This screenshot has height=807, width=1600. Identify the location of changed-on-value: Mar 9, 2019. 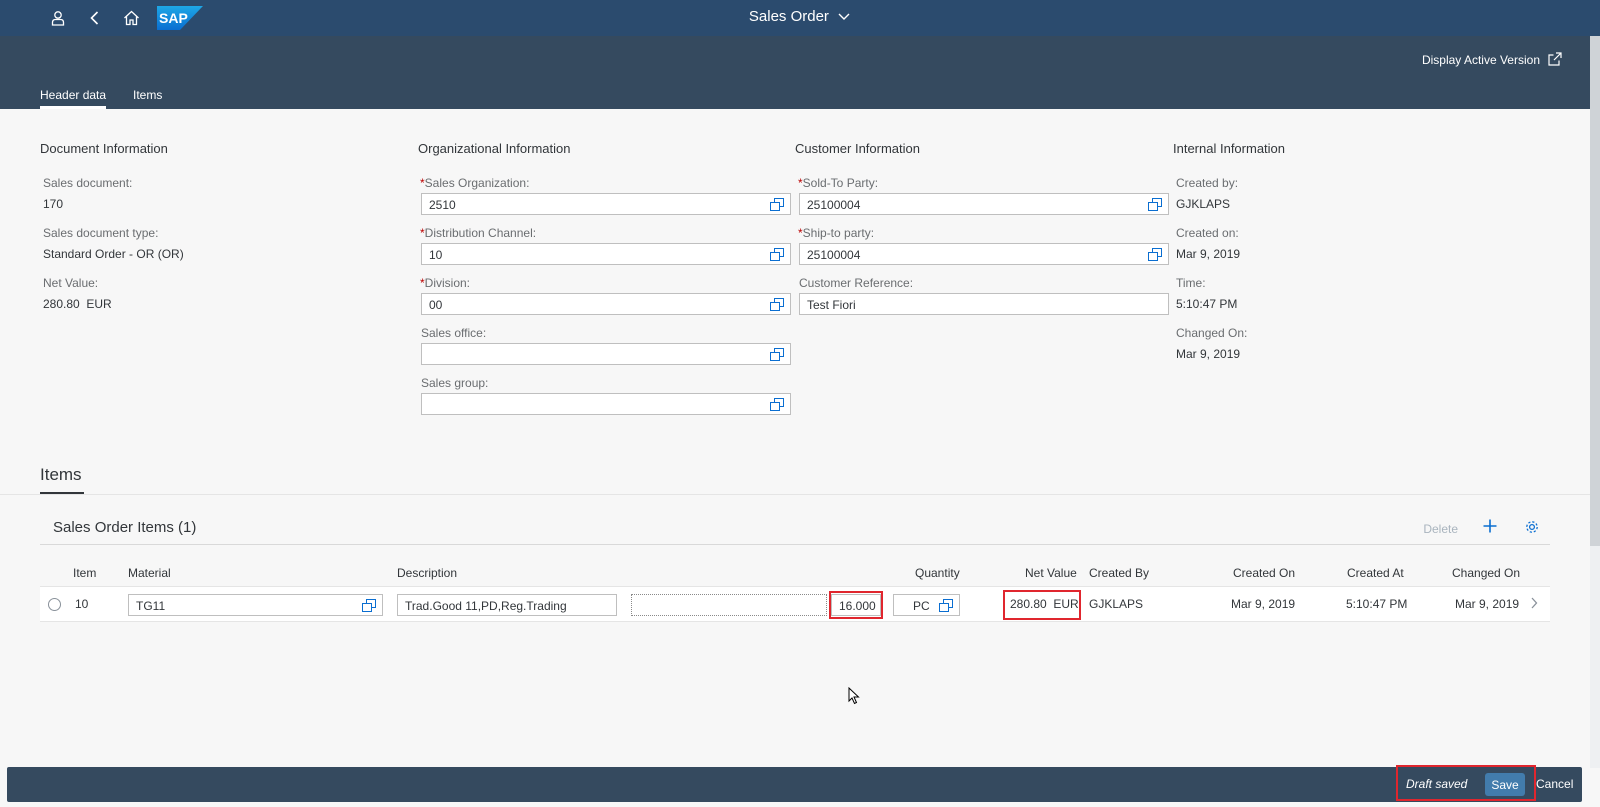
(1208, 354).